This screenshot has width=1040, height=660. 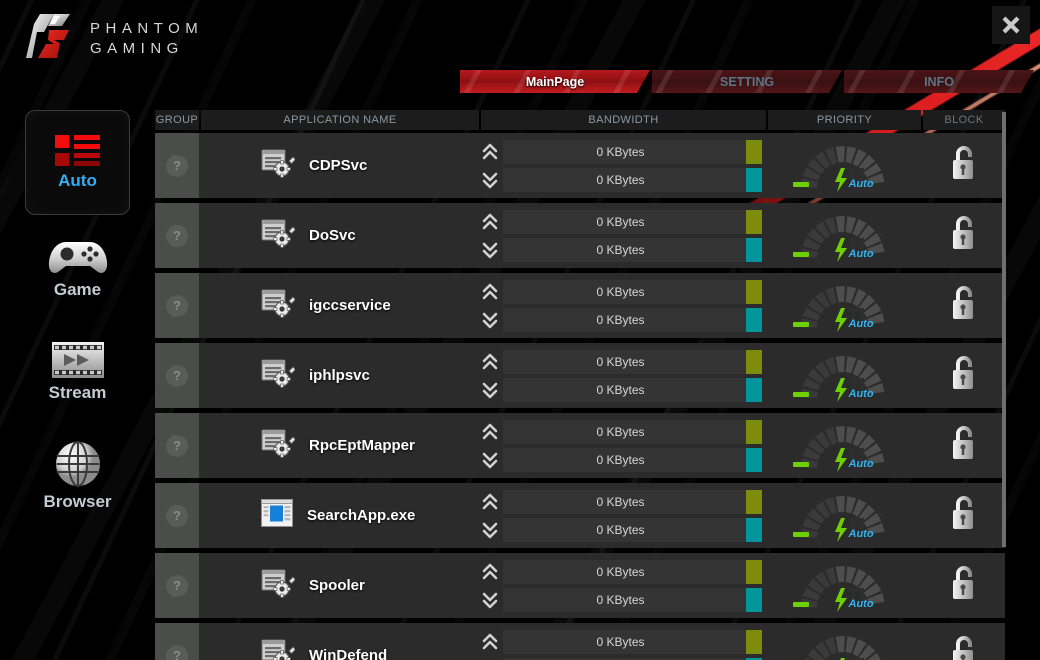 What do you see at coordinates (939, 81) in the screenshot?
I see `tab-info: INFO` at bounding box center [939, 81].